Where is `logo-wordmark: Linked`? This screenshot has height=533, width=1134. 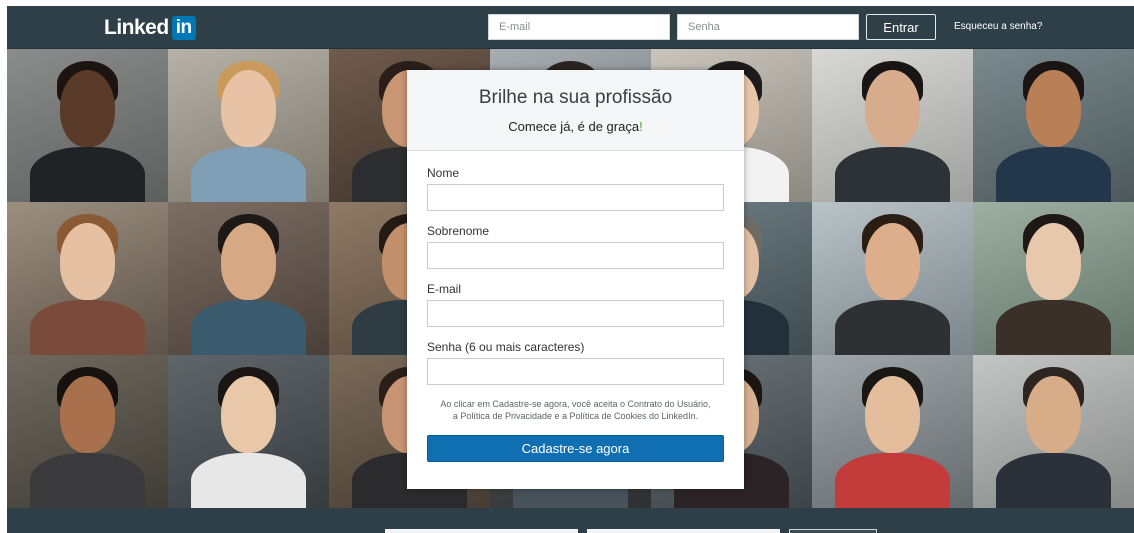 logo-wordmark: Linked is located at coordinates (136, 27).